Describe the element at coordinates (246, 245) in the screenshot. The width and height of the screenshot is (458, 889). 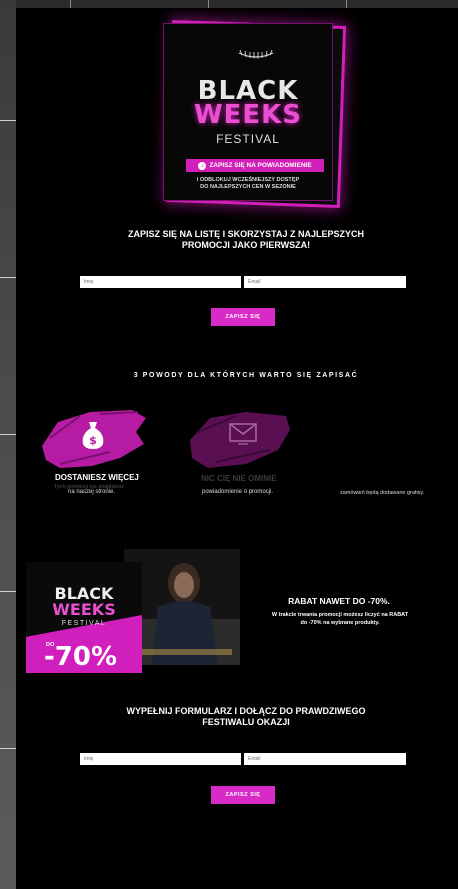
I see `signup-heading-line2: PROMOCJI JAKO PIERWSZA!` at that location.